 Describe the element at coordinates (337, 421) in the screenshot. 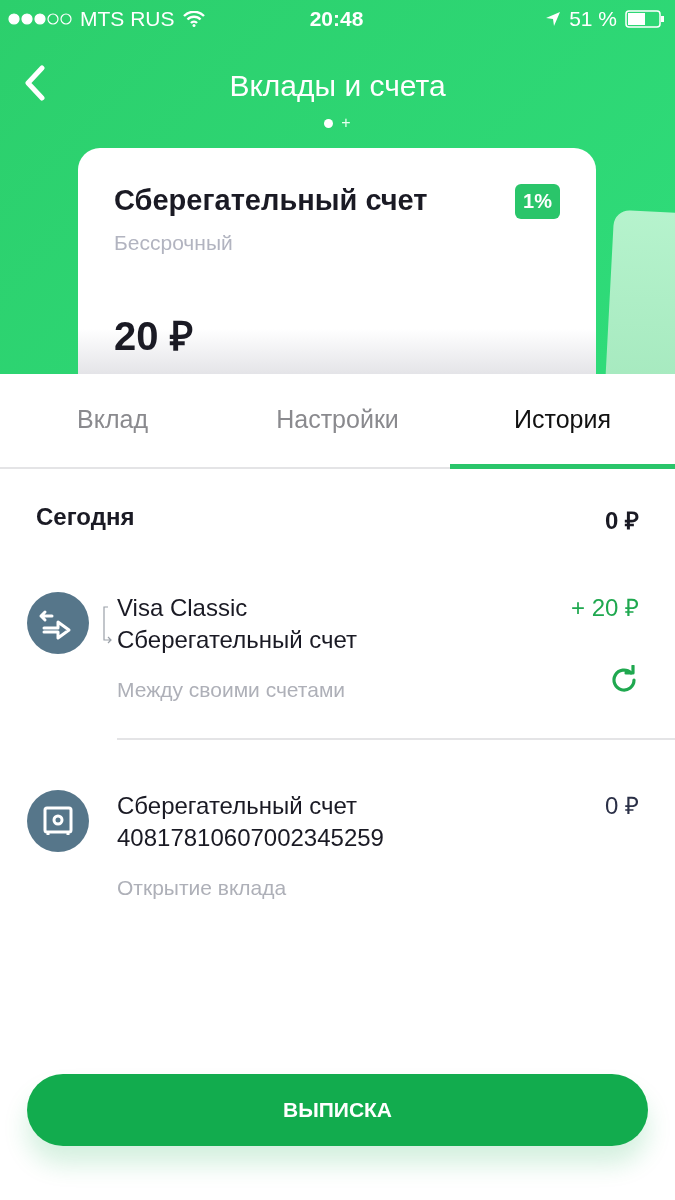

I see `tab: Настройки` at that location.